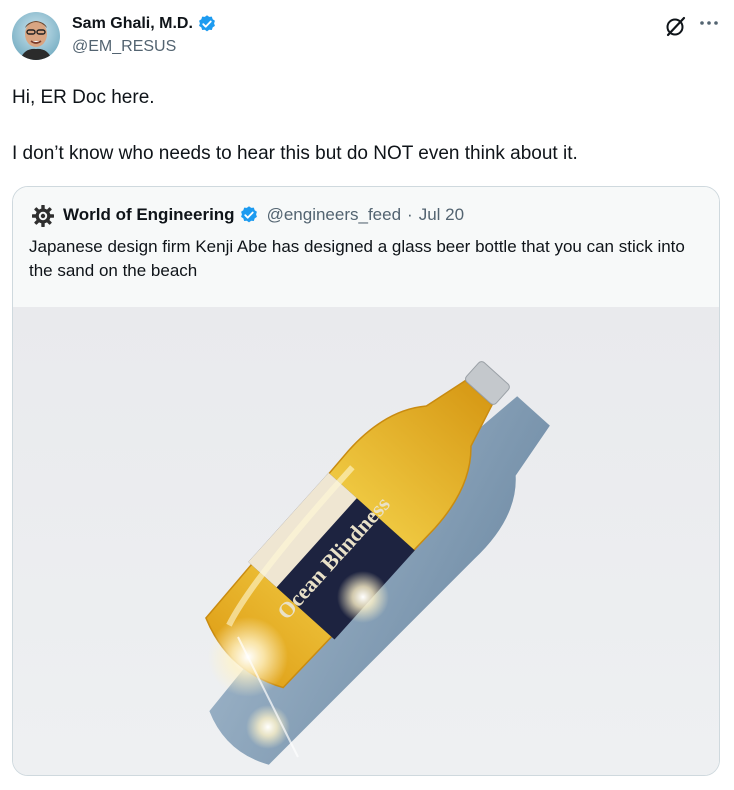 This screenshot has width=734, height=790. Describe the element at coordinates (83, 97) in the screenshot. I see `tweet-text-line-1: Hi, ER Doc here.` at that location.